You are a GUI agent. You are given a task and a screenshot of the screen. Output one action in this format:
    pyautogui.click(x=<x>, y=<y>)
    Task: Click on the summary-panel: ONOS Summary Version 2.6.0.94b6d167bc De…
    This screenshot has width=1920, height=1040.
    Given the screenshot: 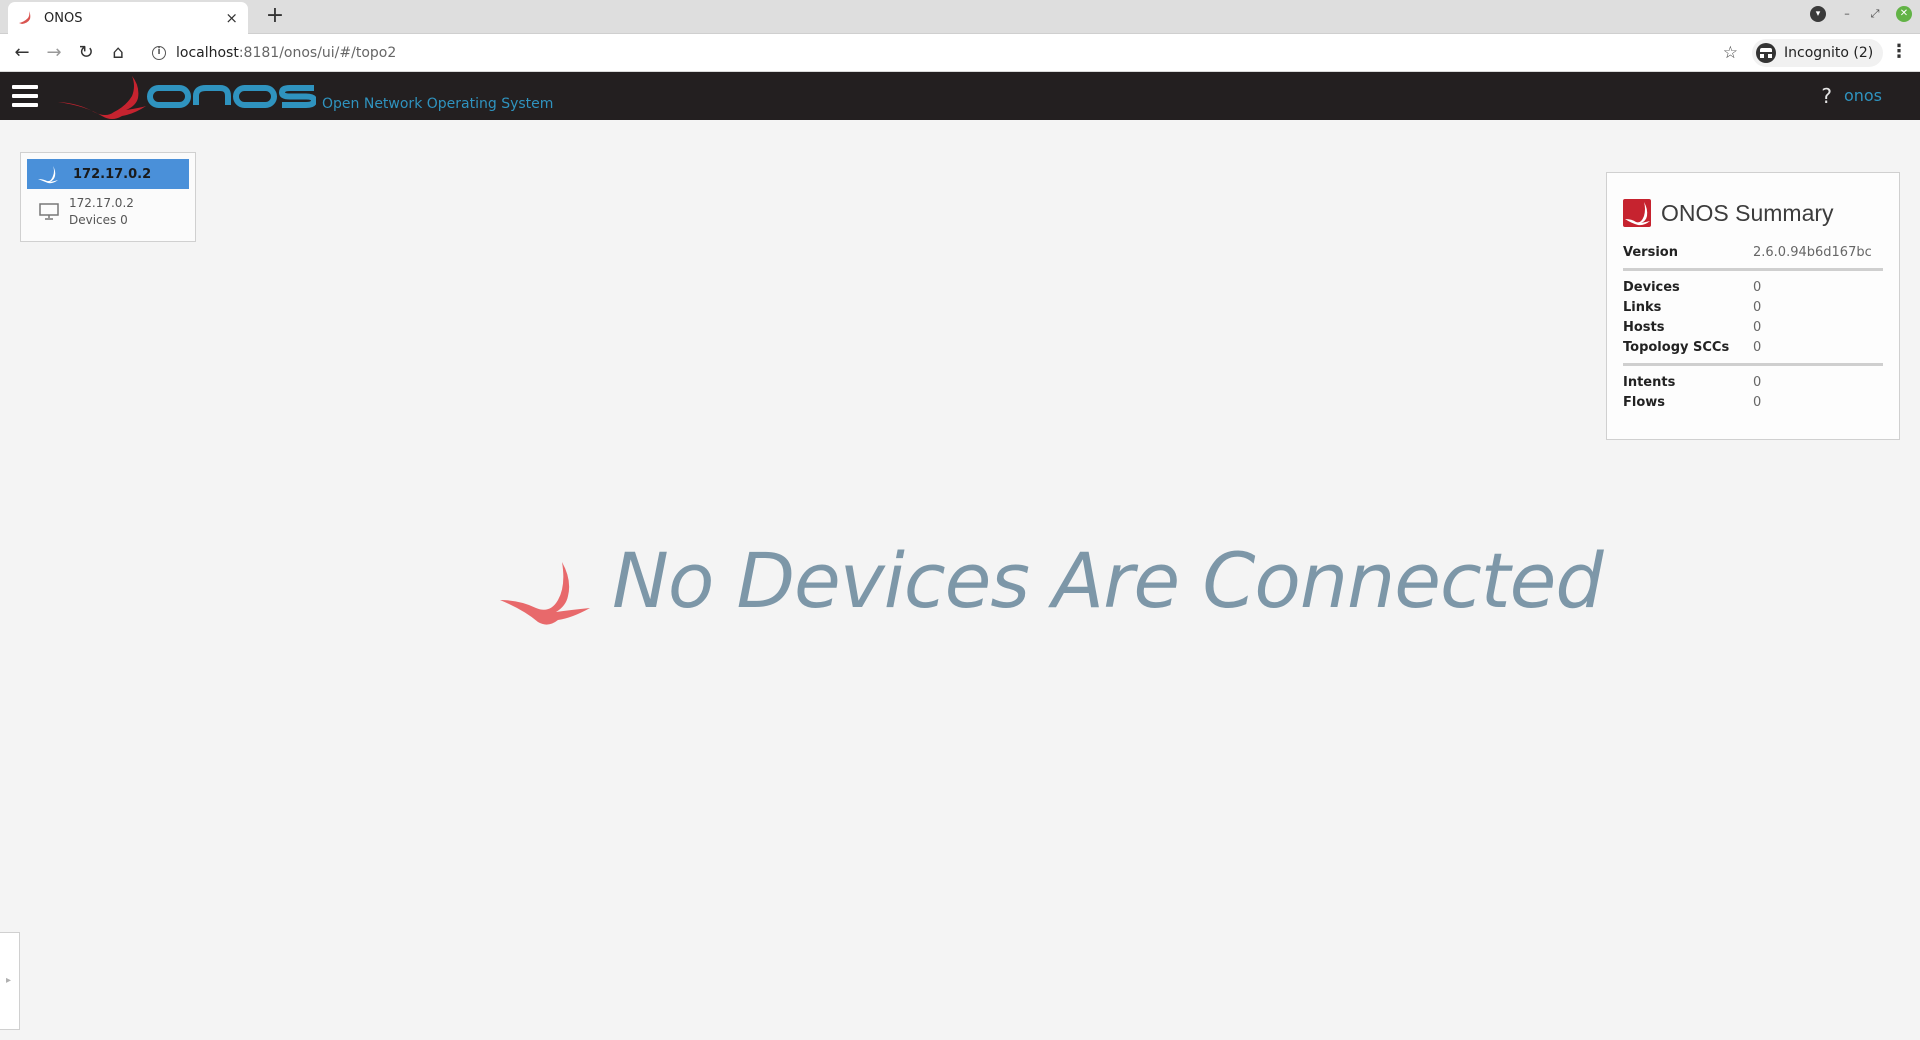 What is the action you would take?
    pyautogui.click(x=1753, y=306)
    